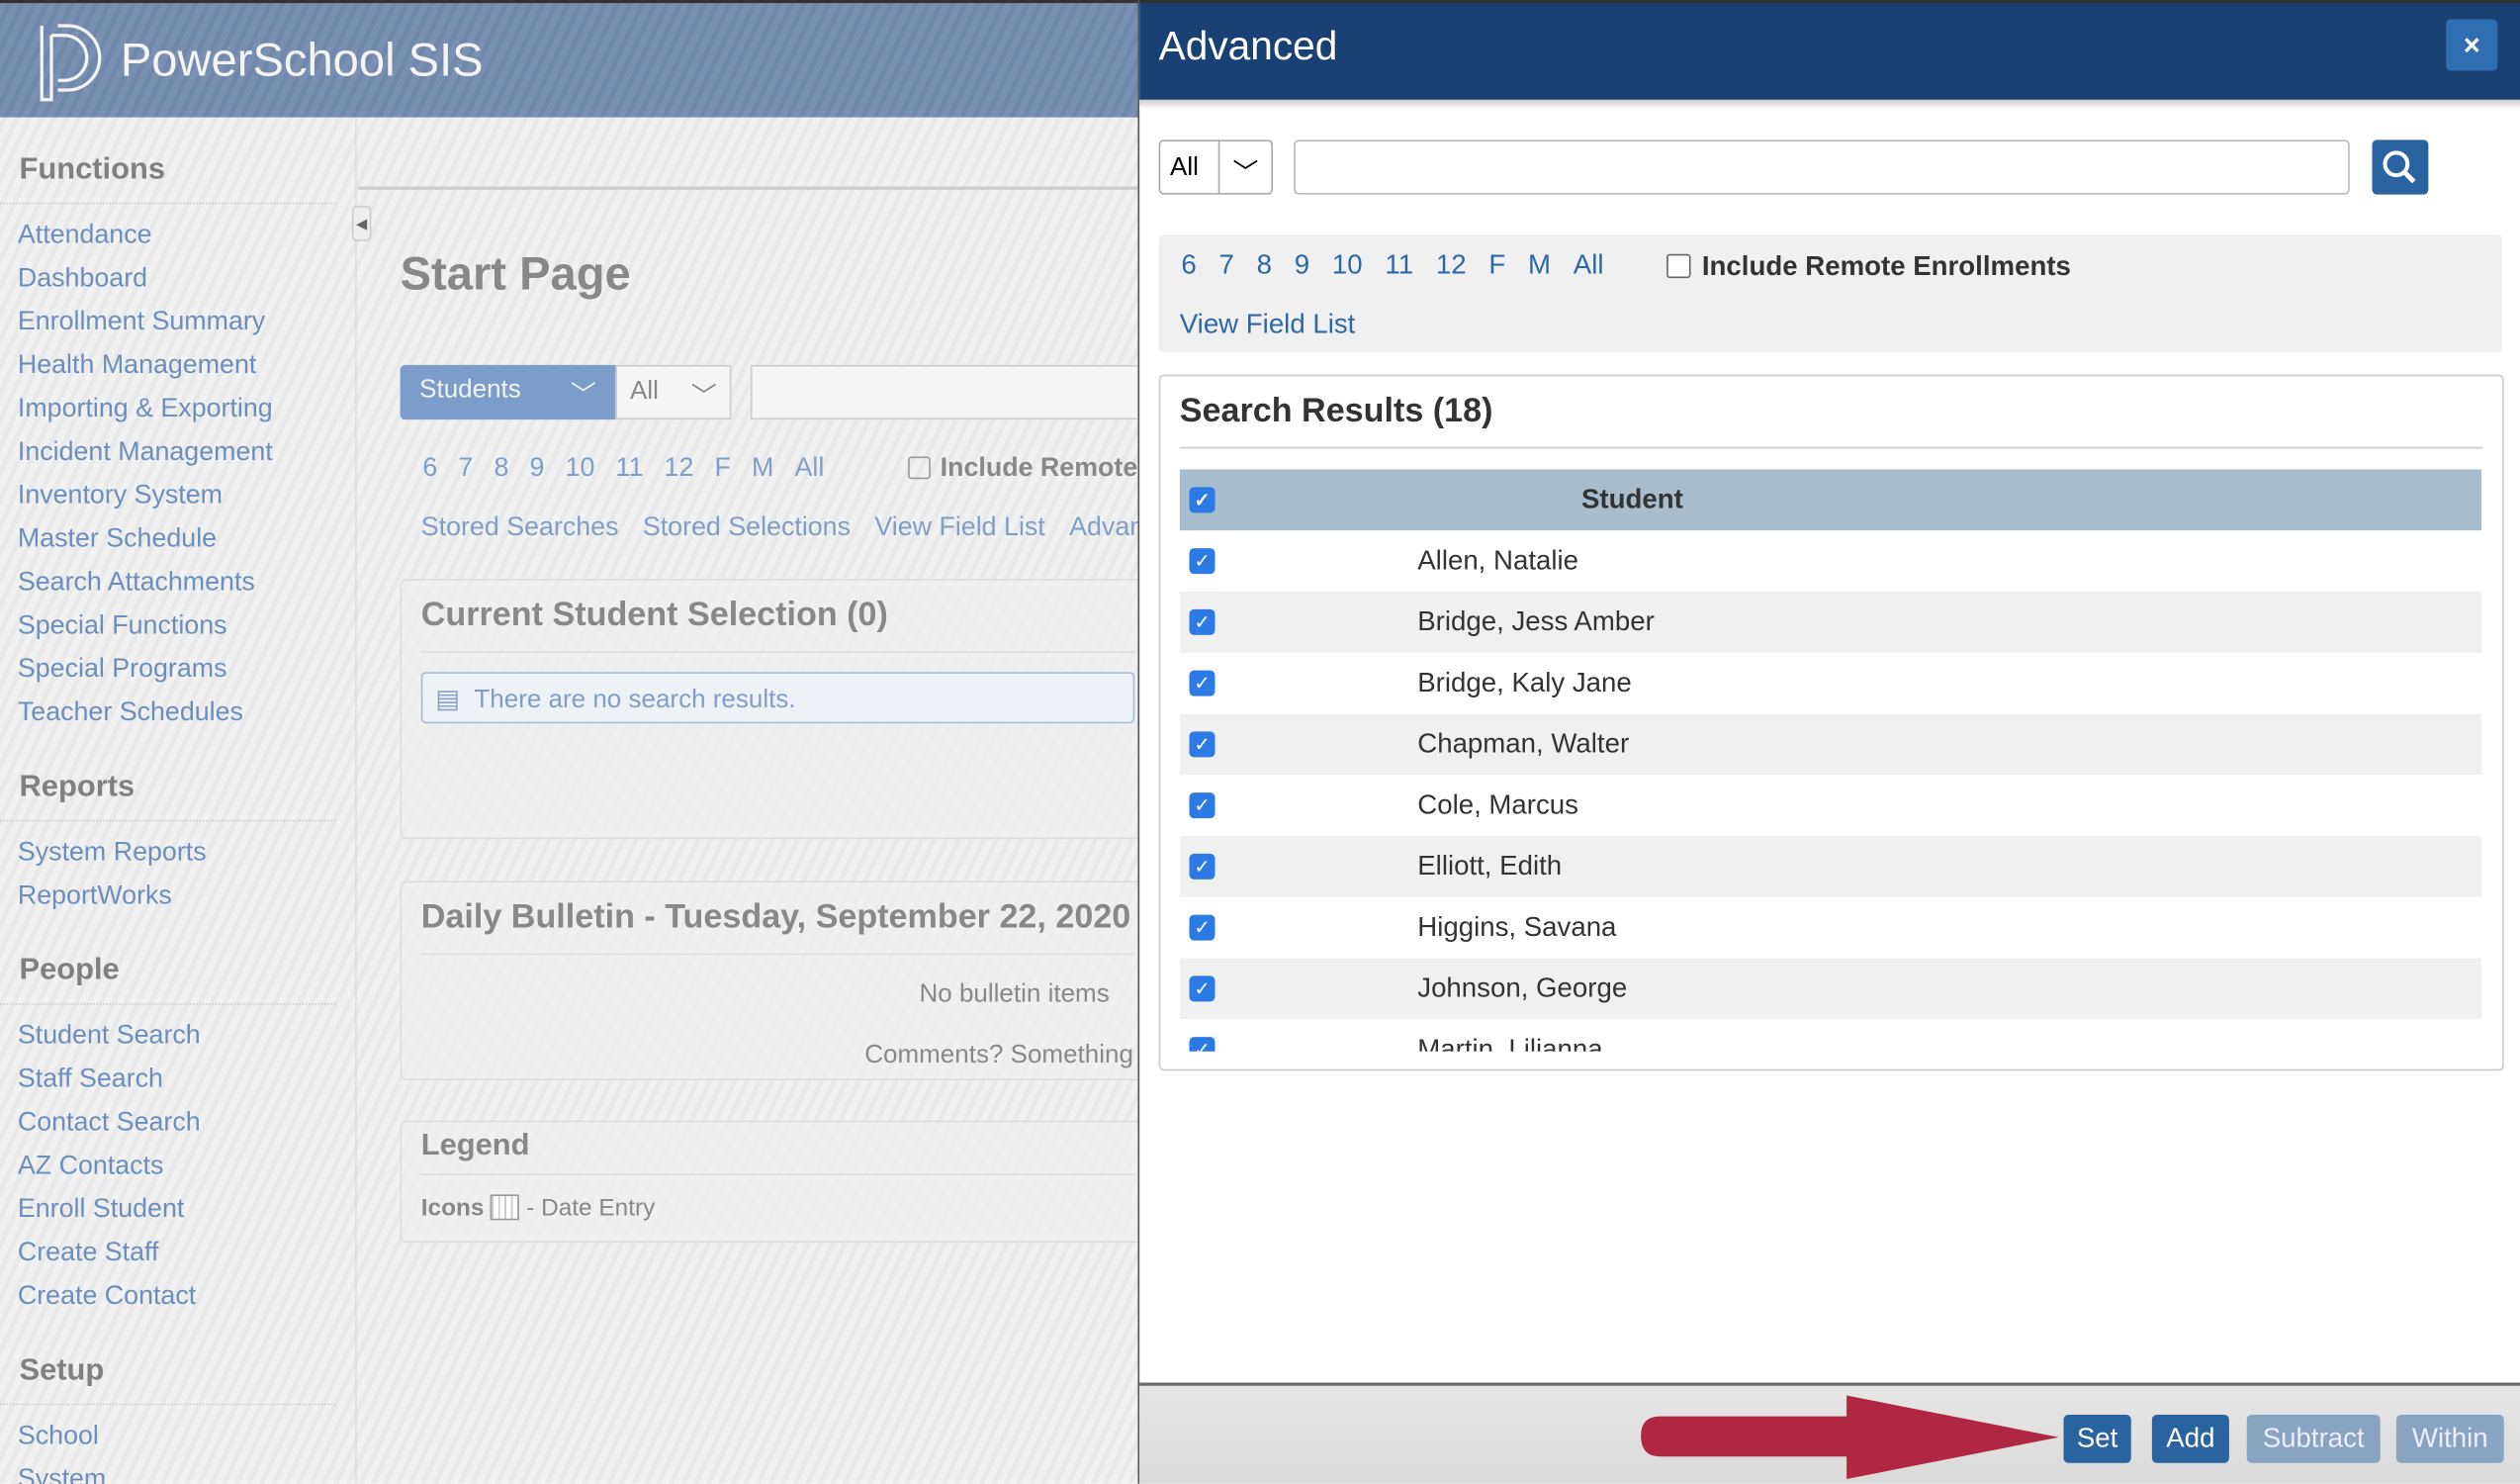 The width and height of the screenshot is (2520, 1484). What do you see at coordinates (177, 1436) in the screenshot?
I see `sidebar-item: School` at bounding box center [177, 1436].